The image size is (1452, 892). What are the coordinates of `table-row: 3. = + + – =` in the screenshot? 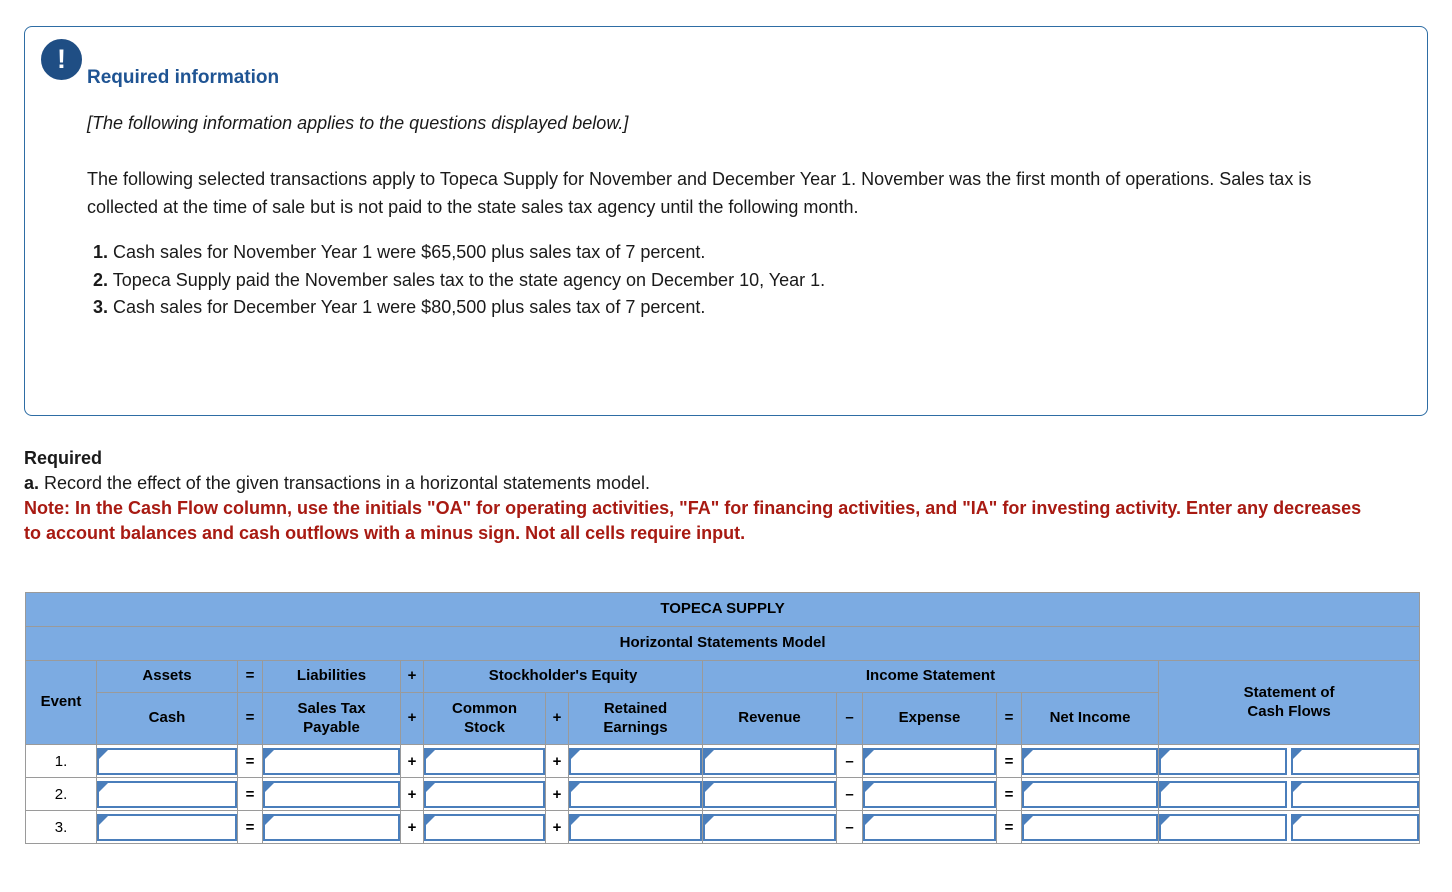 It's located at (723, 827).